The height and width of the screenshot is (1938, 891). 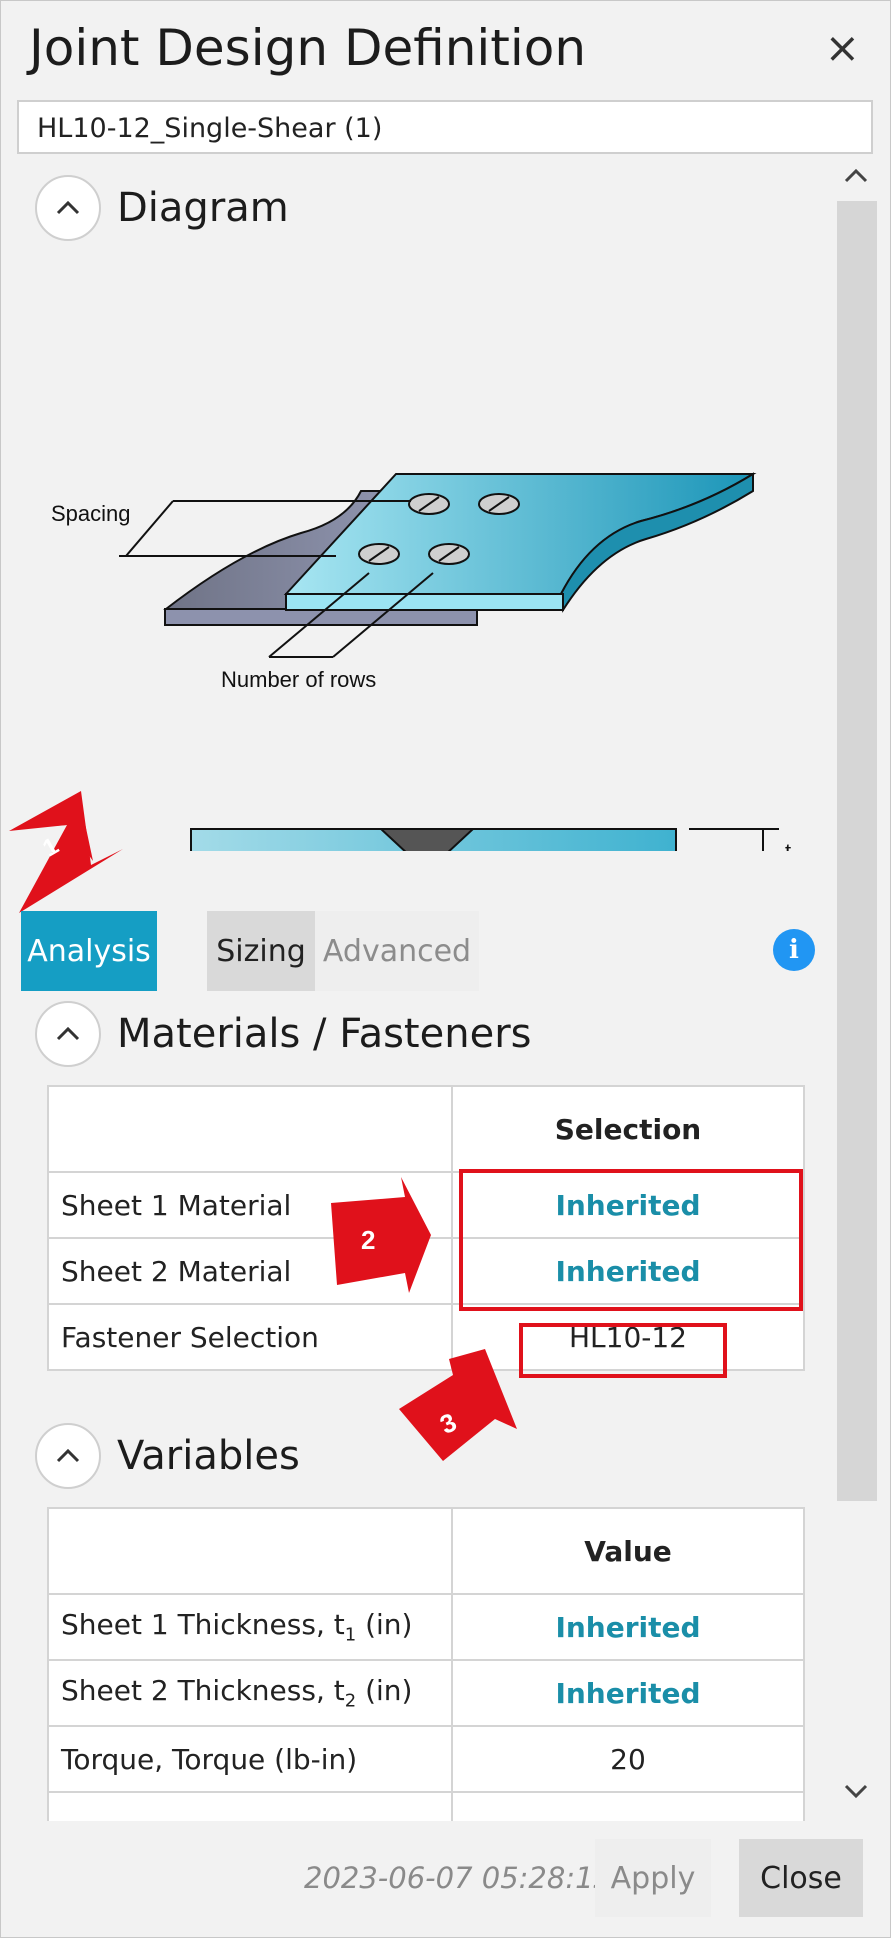 I want to click on diagram-collapse-button, so click(x=68, y=208).